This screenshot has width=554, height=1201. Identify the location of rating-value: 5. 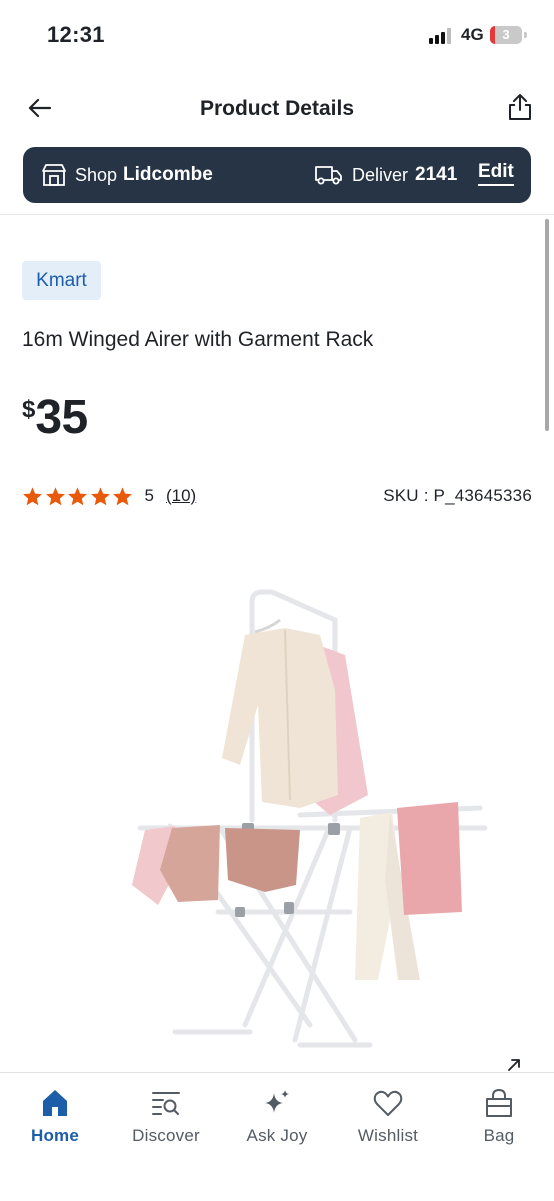
(149, 495).